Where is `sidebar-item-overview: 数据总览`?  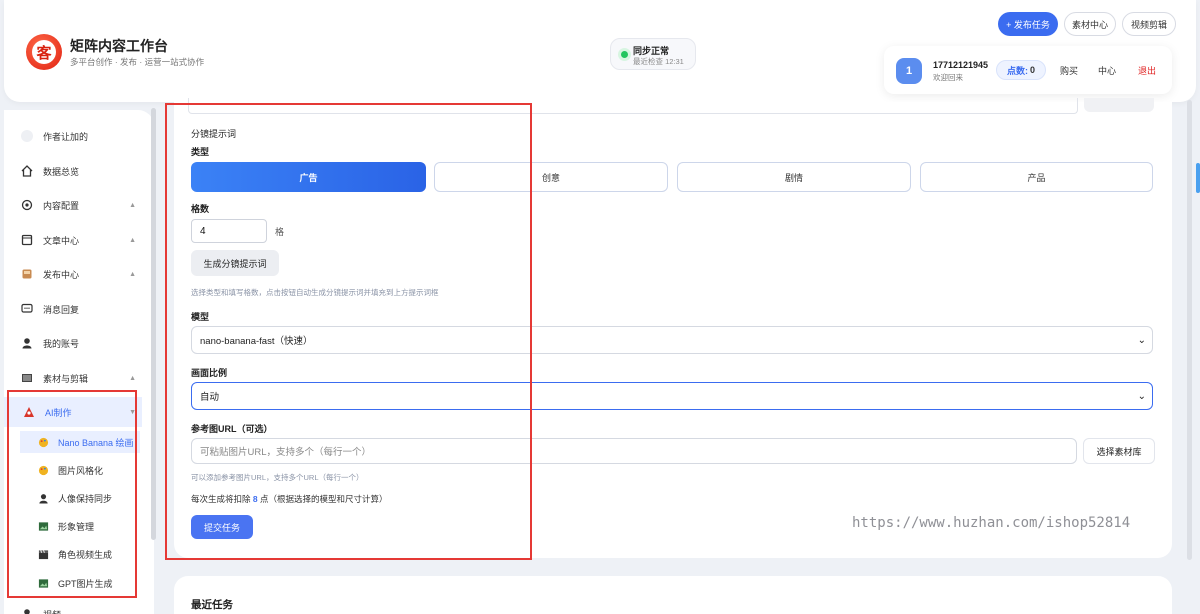
sidebar-item-overview: 数据总览 is located at coordinates (78, 171).